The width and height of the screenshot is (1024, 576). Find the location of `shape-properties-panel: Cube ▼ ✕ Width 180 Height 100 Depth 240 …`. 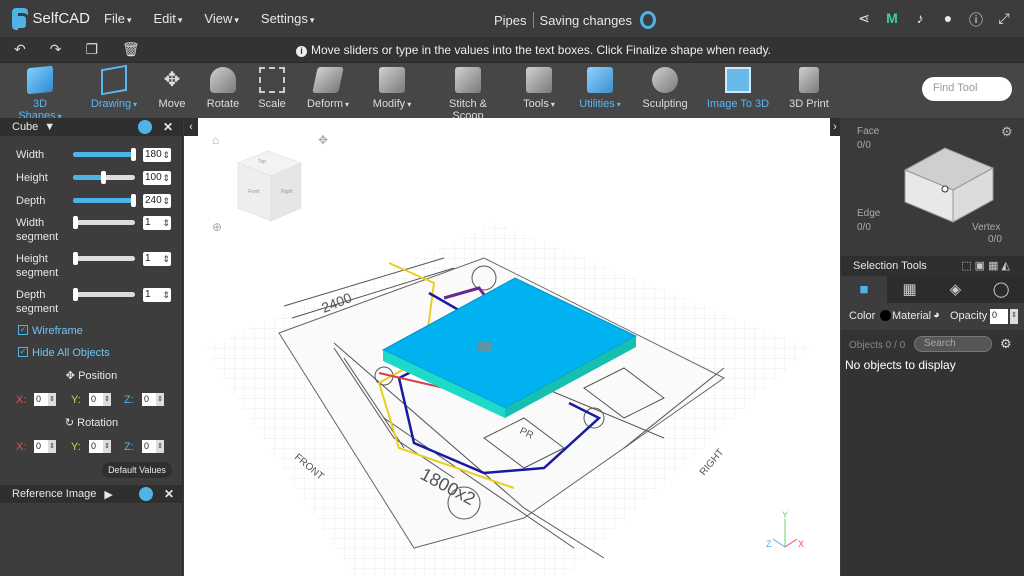

shape-properties-panel: Cube ▼ ✕ Width 180 Height 100 Depth 240 … is located at coordinates (91, 347).